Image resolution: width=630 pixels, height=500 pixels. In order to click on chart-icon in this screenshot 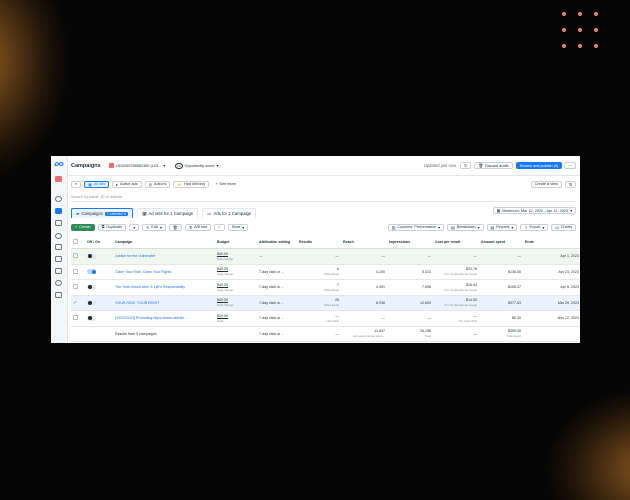, I will do `click(58, 247)`.